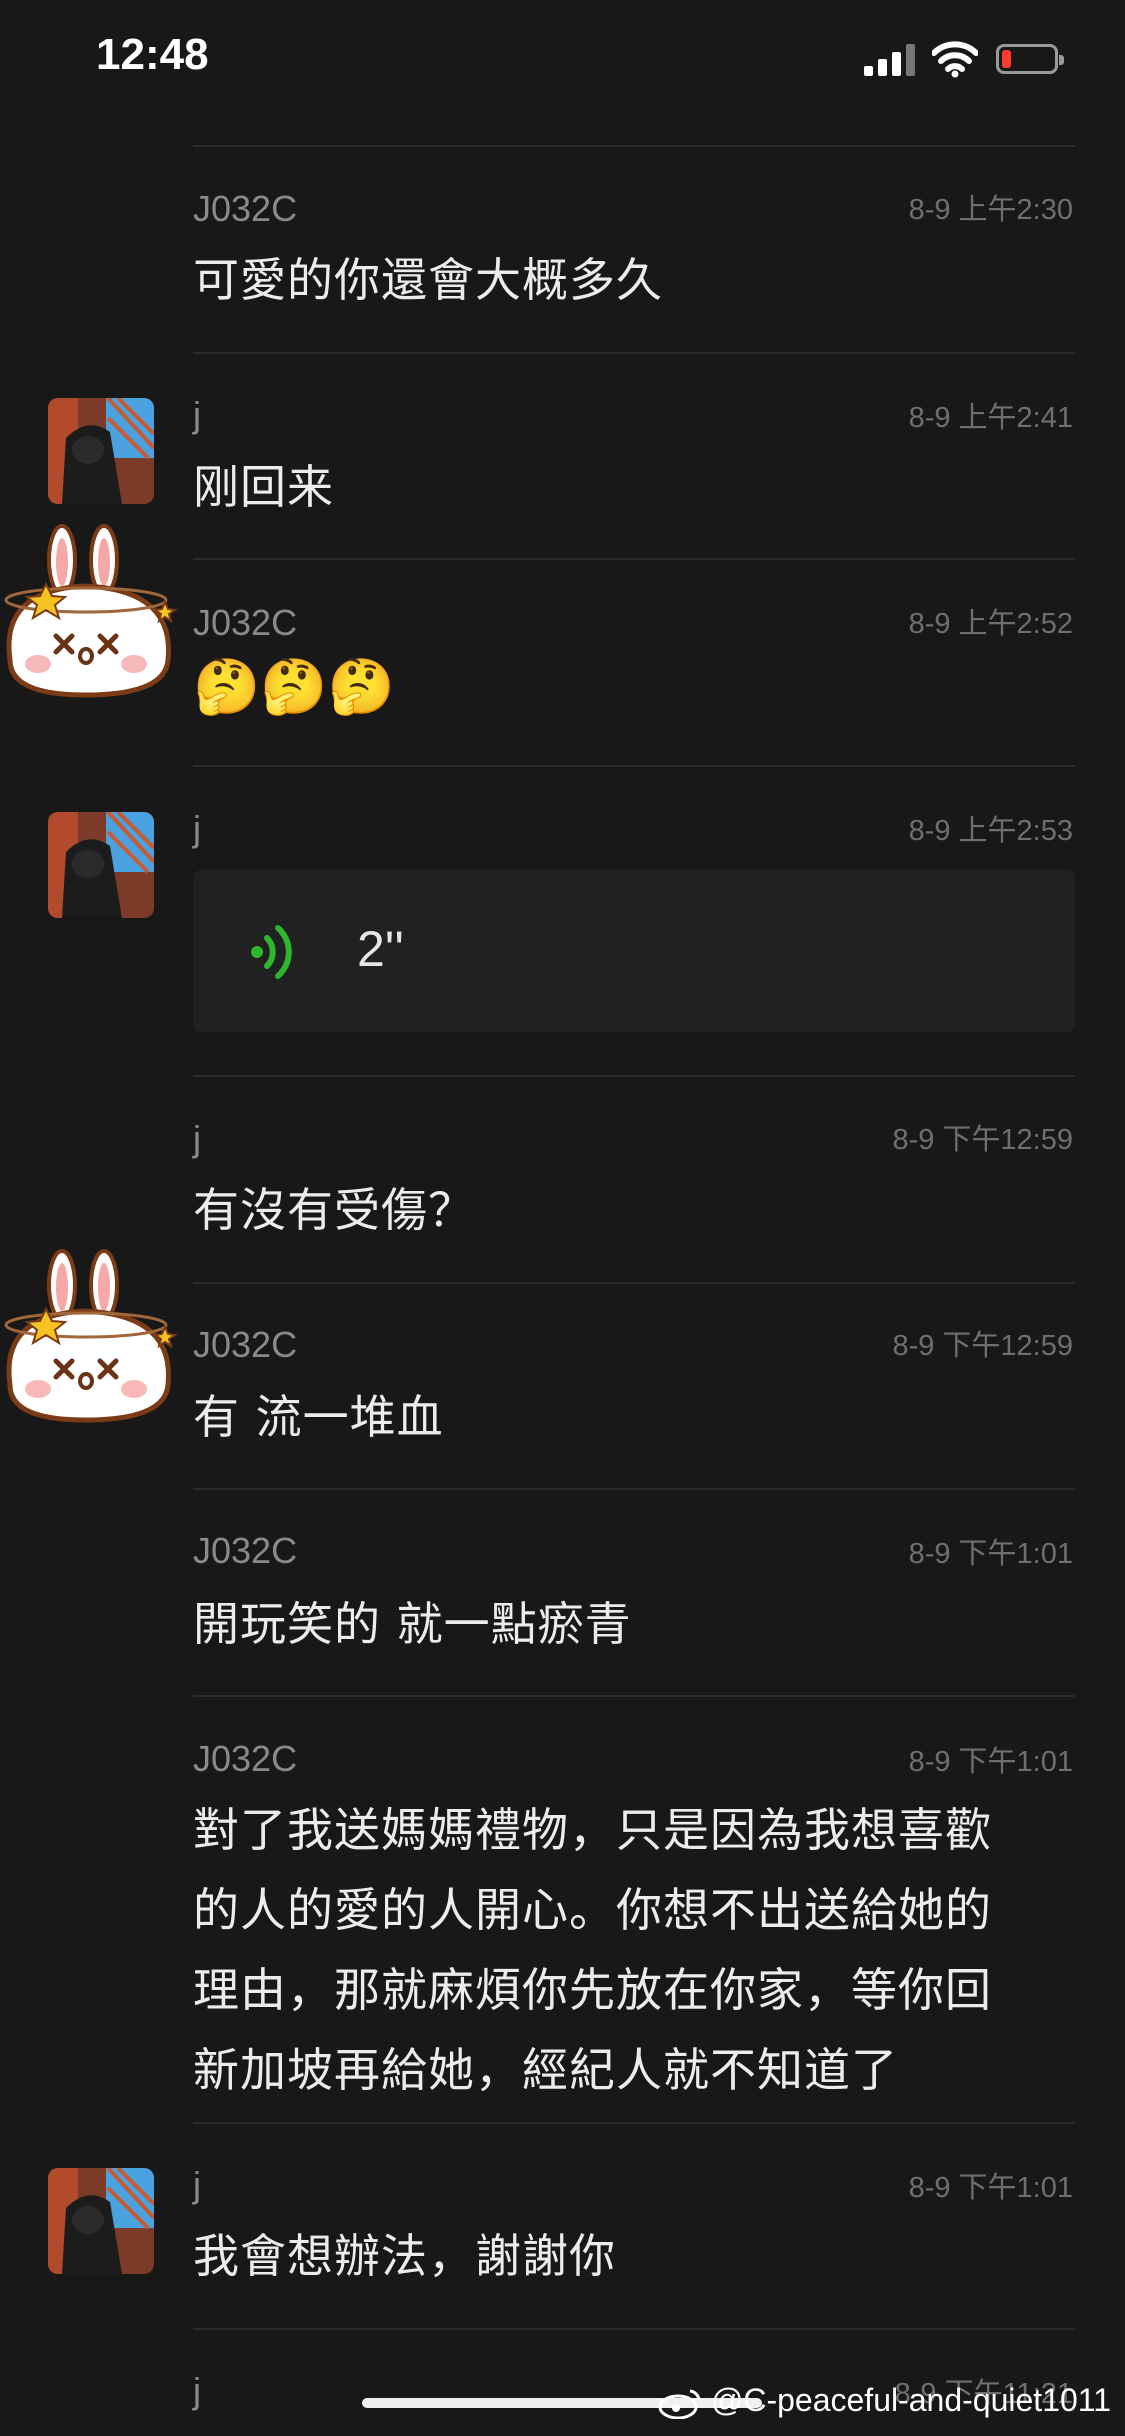  What do you see at coordinates (633, 1210) in the screenshot?
I see `message-text: 有沒有受傷？` at bounding box center [633, 1210].